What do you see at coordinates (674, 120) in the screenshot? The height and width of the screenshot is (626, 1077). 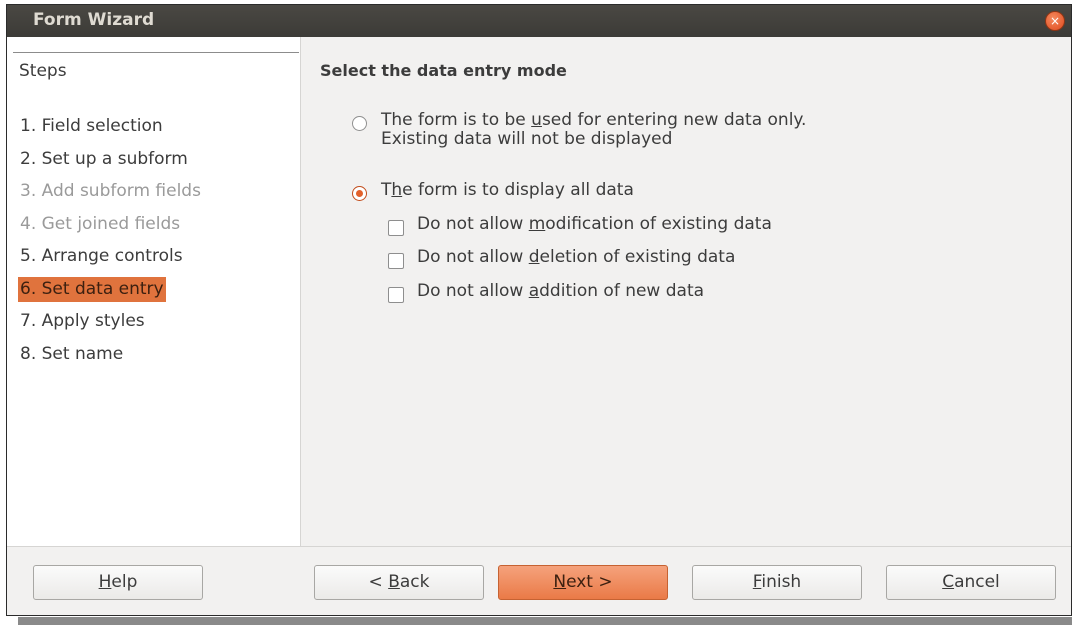 I see `label-text: sed for entering new data only.` at bounding box center [674, 120].